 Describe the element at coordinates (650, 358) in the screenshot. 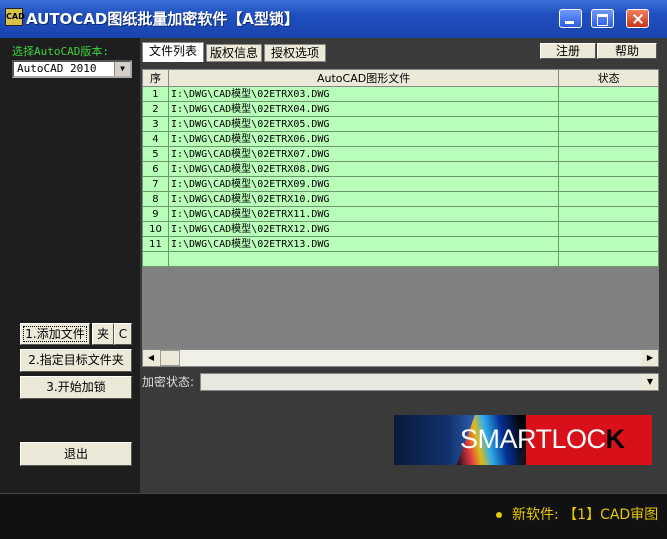

I see `scroll-right-arrow-icon: ▶` at that location.